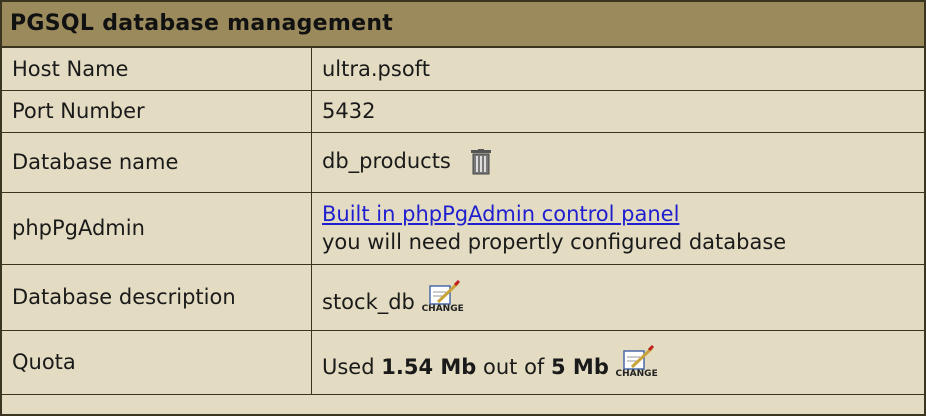  I want to click on quota-cell: Used 1.54 Mb out of 5 Mb CHANGE, so click(617, 362).